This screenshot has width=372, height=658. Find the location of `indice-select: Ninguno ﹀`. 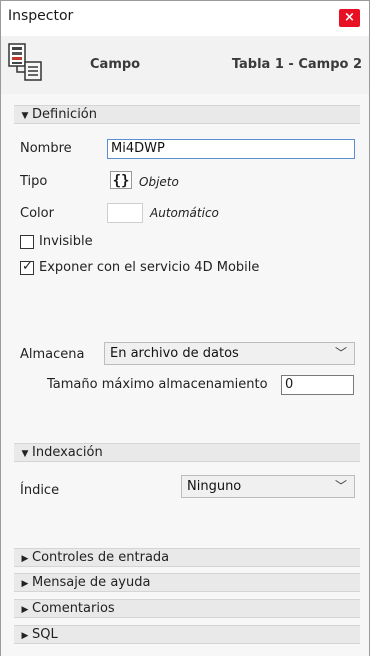

indice-select: Ninguno ﹀ is located at coordinates (268, 486).